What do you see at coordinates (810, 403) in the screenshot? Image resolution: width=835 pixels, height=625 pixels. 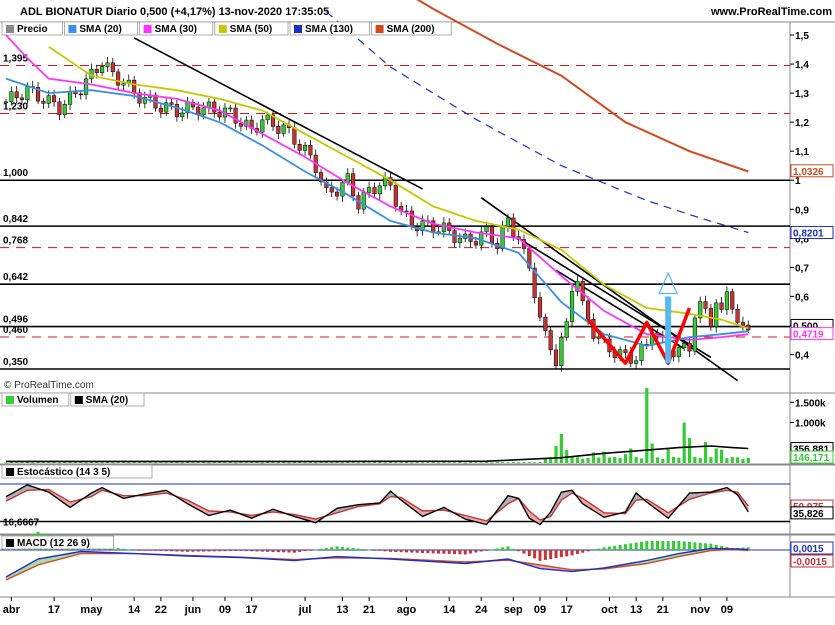 I see `y-tick-label: 1.500k` at bounding box center [810, 403].